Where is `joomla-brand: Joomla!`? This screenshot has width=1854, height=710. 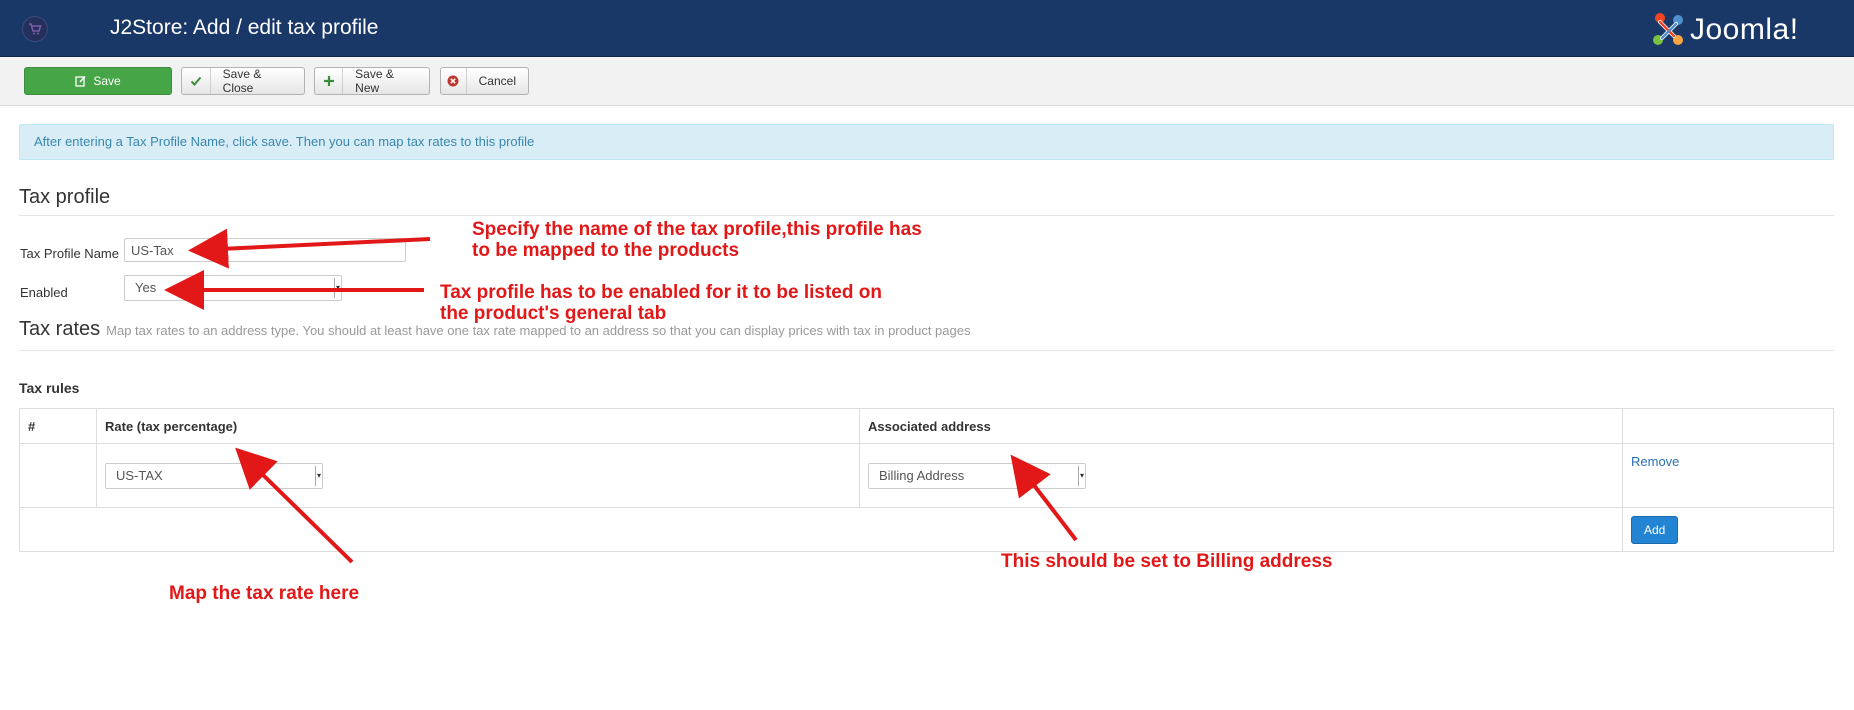 joomla-brand: Joomla! is located at coordinates (1744, 29).